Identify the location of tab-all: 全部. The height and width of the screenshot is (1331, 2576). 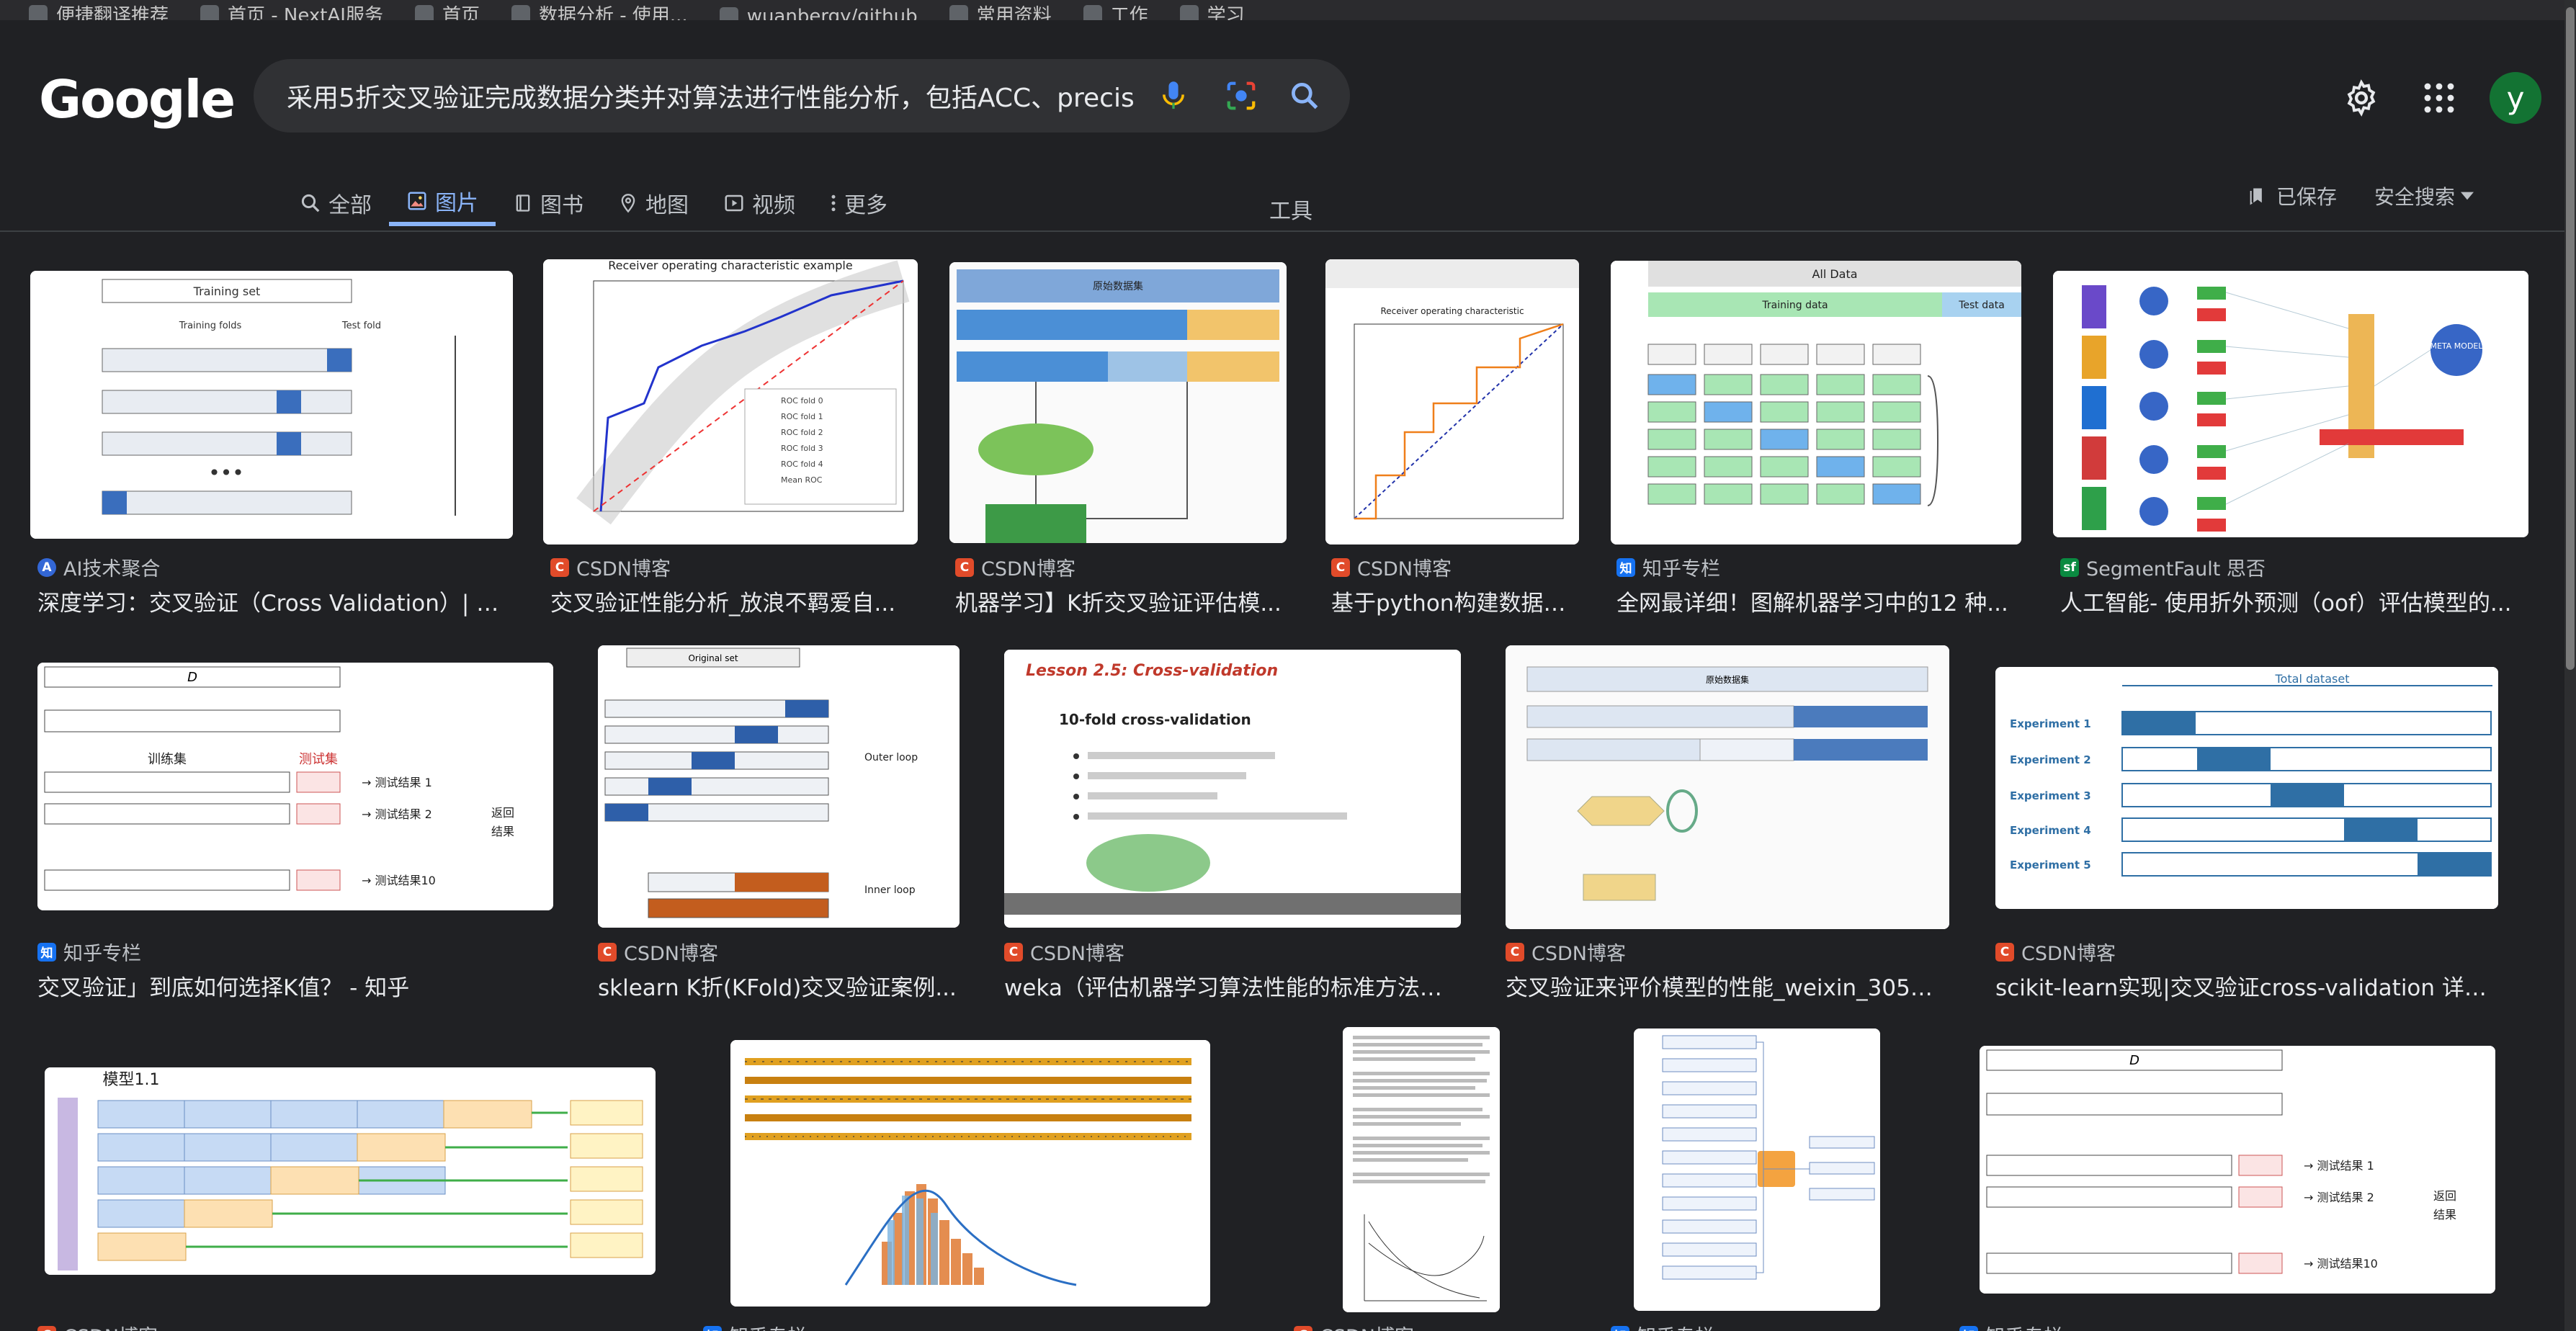
(335, 203).